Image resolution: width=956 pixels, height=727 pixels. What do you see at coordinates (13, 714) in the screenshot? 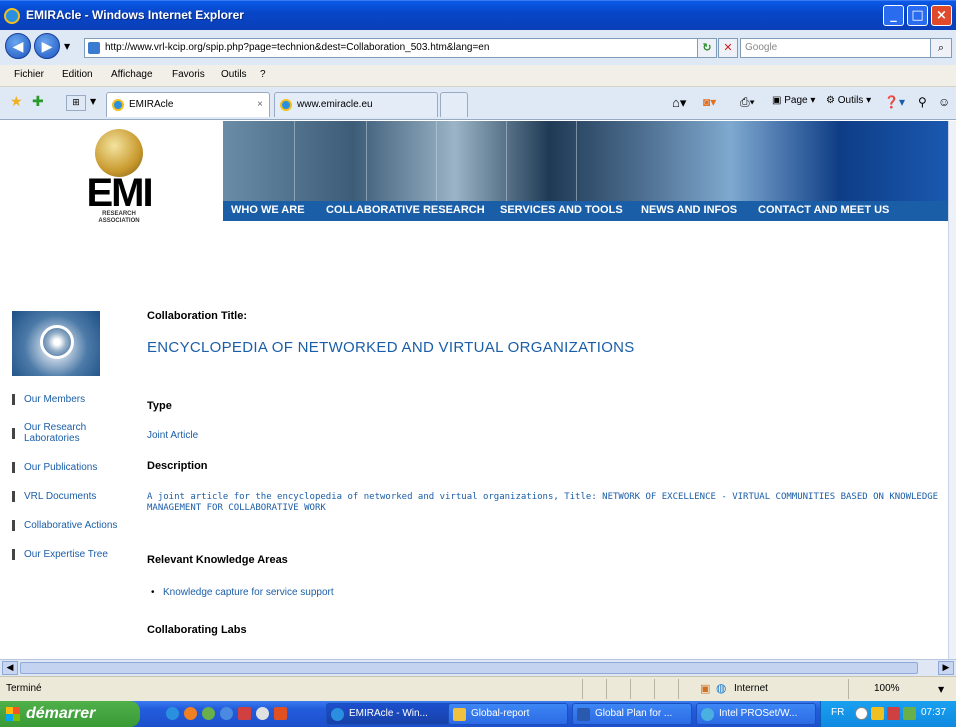
I see `windows-flag-icon` at bounding box center [13, 714].